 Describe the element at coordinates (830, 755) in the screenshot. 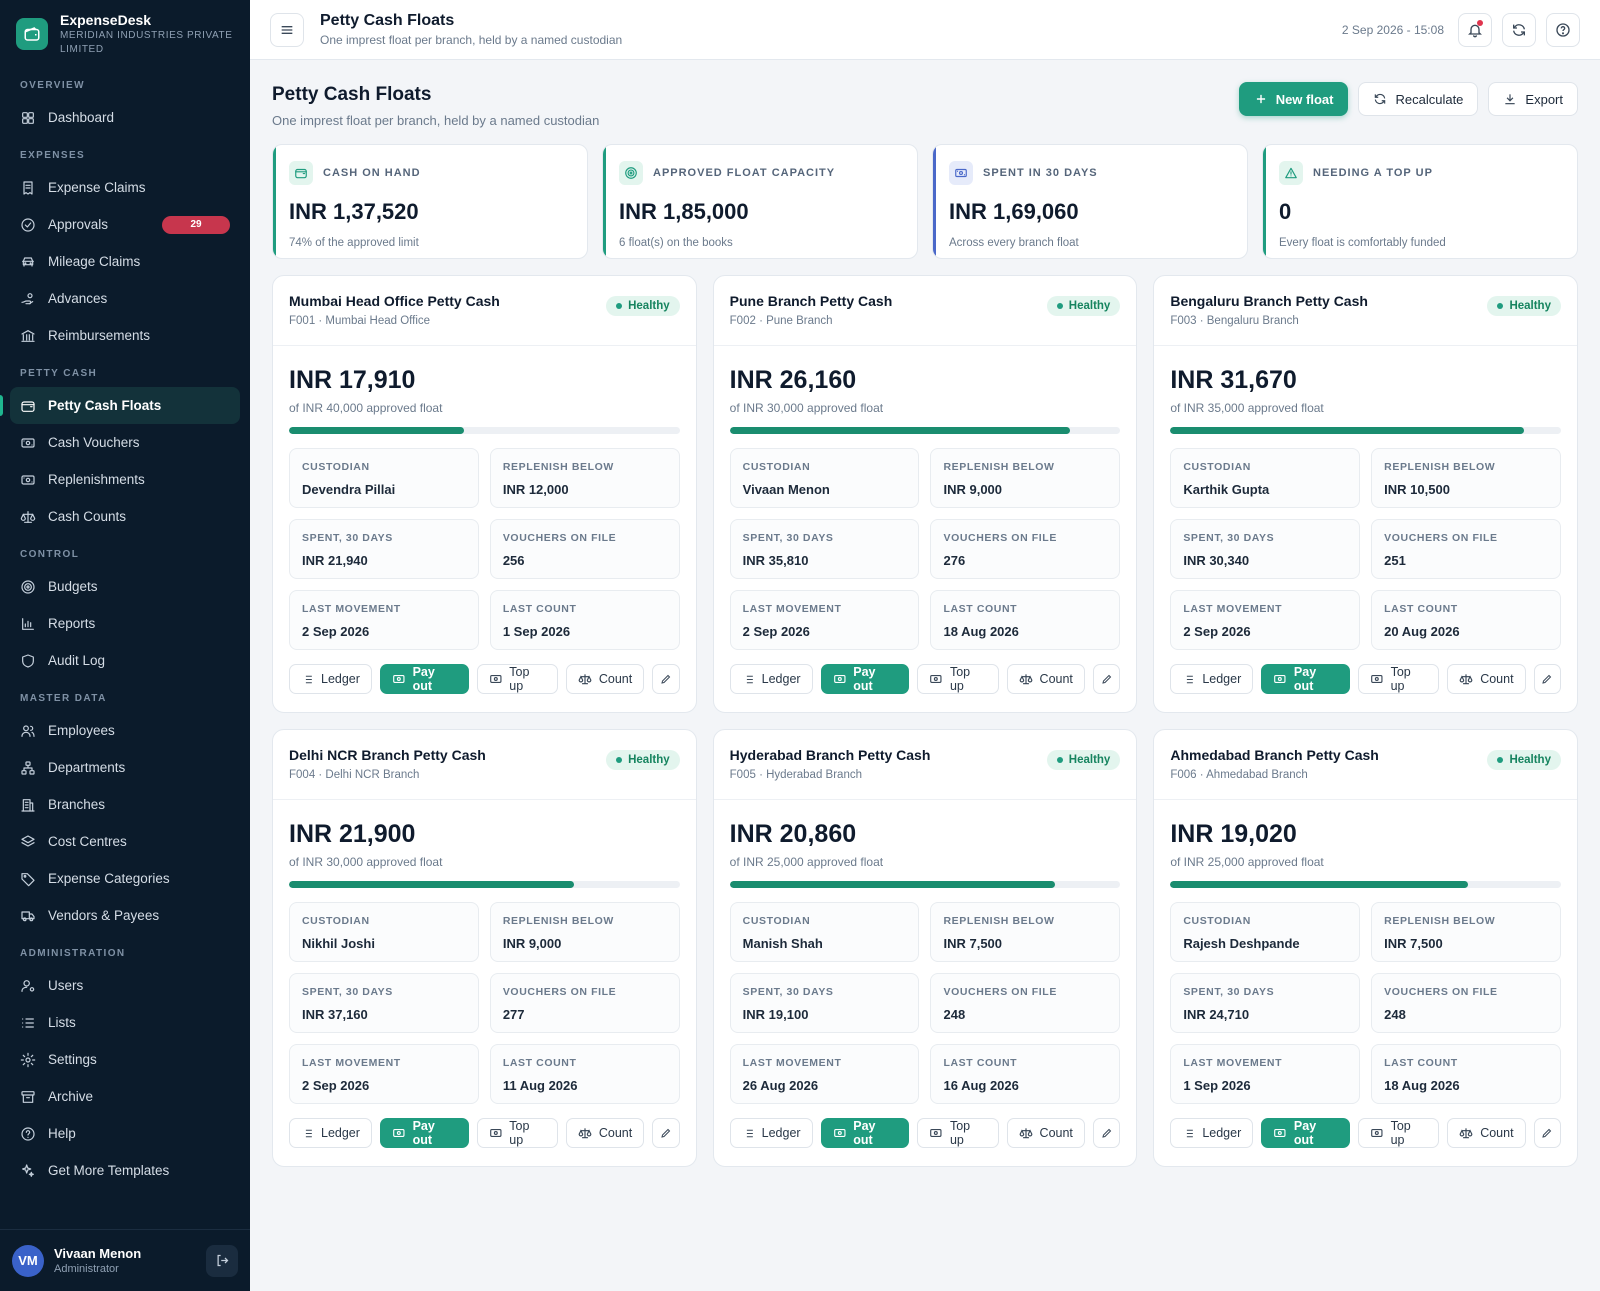

I see `float-name: Hyderabad Branch Petty Cash` at that location.